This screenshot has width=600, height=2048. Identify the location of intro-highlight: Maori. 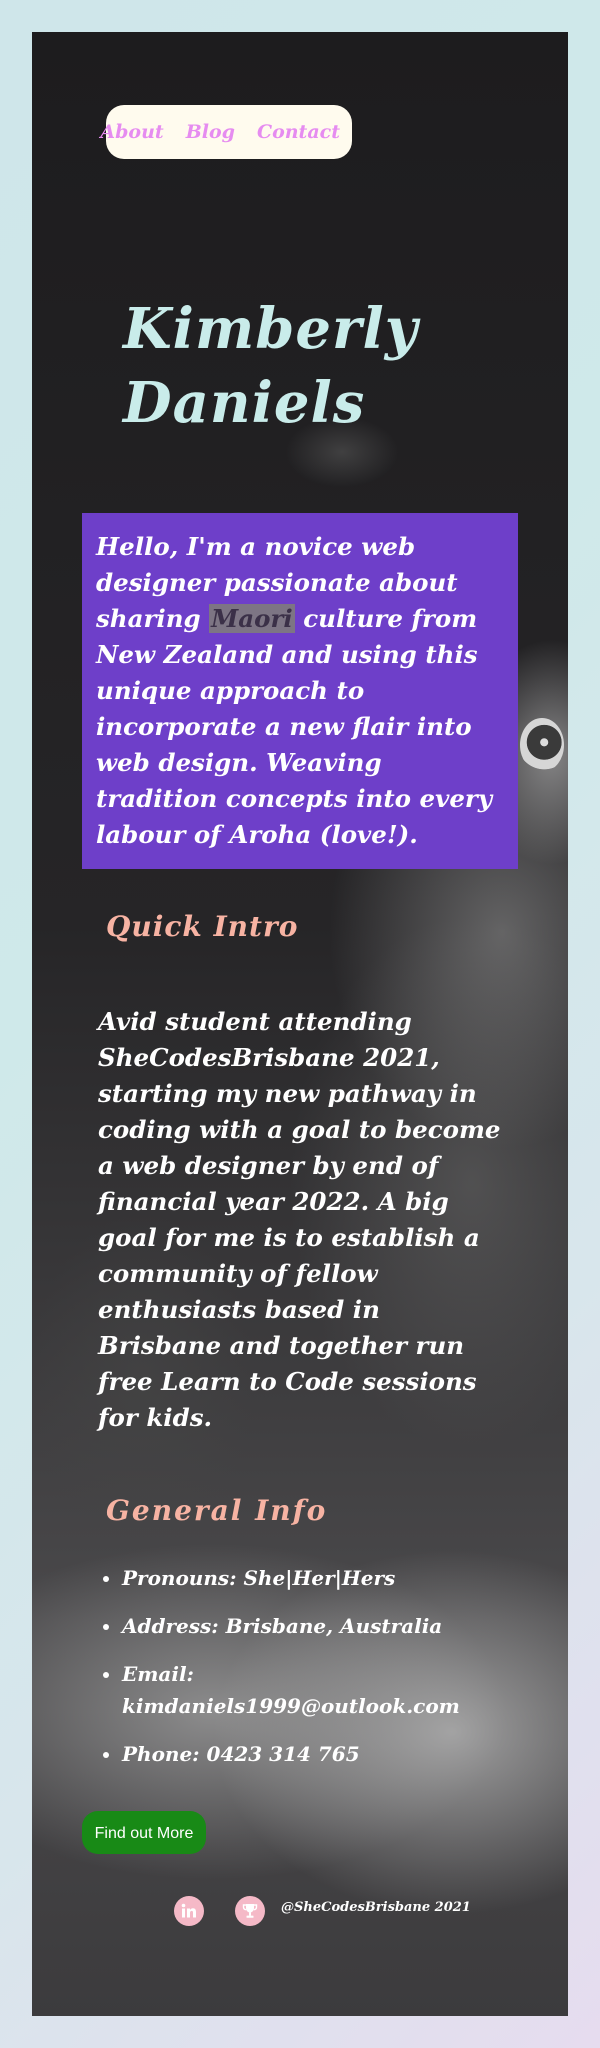
(252, 618).